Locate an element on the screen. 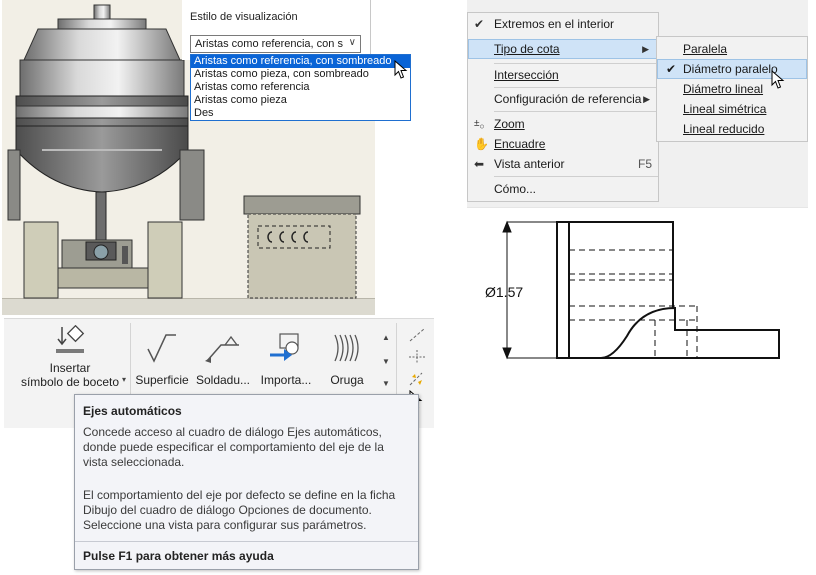 The height and width of the screenshot is (575, 816). display-style-label: Estilo de visualización is located at coordinates (244, 17).